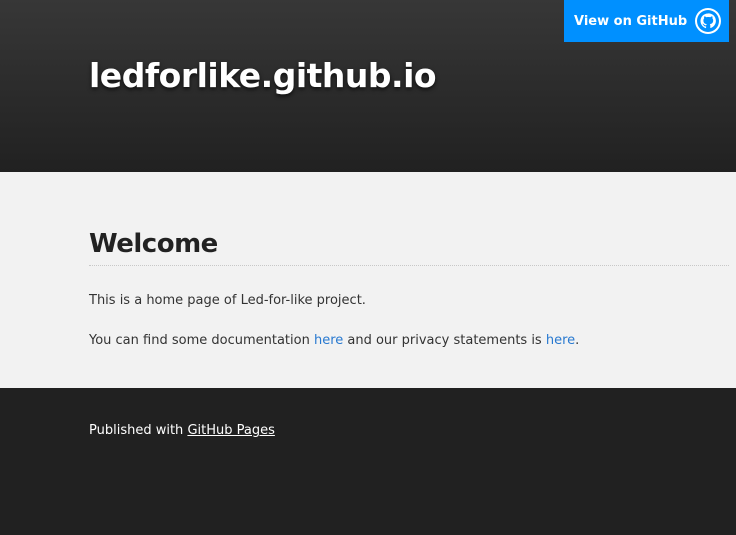 This screenshot has width=736, height=535. I want to click on docs-middle: and our privacy statements is, so click(444, 340).